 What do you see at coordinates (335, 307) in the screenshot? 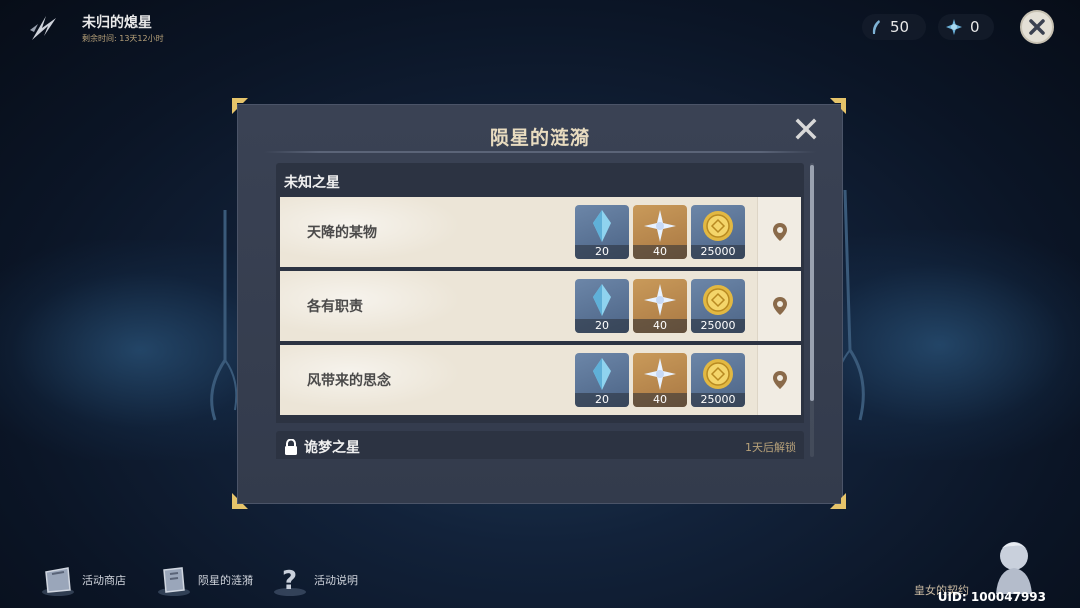
I see `quest-name: 各有职责` at bounding box center [335, 307].